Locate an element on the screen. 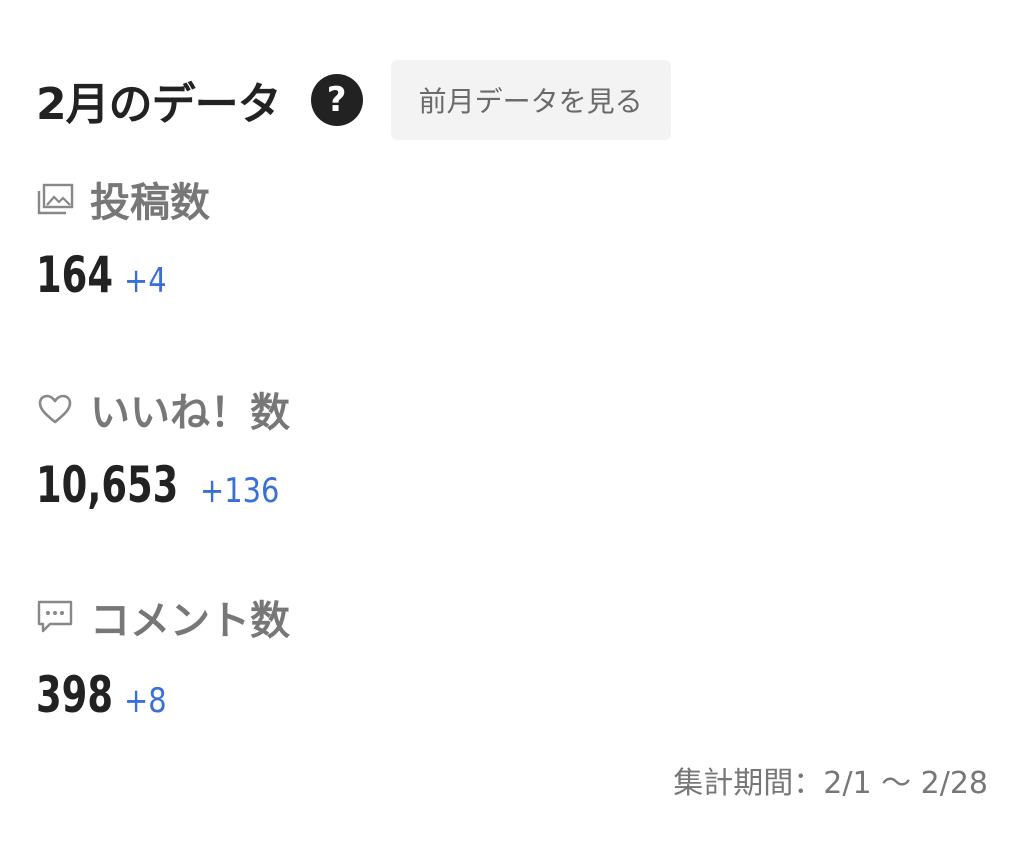 This screenshot has height=844, width=1024. posts-stat-row: 164 +4 is located at coordinates (105, 275).